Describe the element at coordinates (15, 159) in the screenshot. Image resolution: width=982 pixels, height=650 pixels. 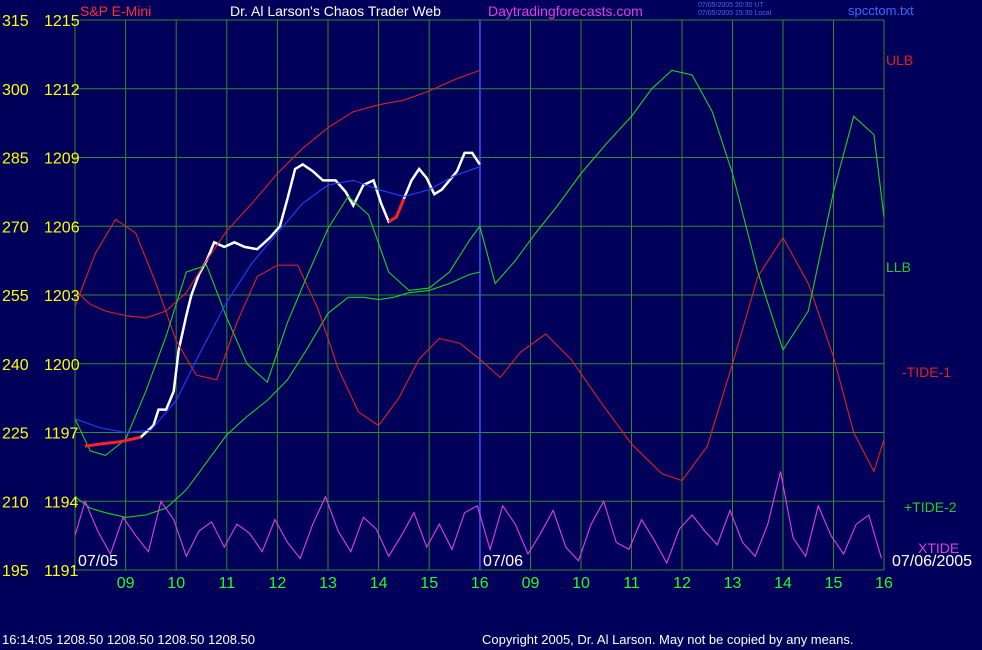
I see `y-left-tick-label: 285` at that location.